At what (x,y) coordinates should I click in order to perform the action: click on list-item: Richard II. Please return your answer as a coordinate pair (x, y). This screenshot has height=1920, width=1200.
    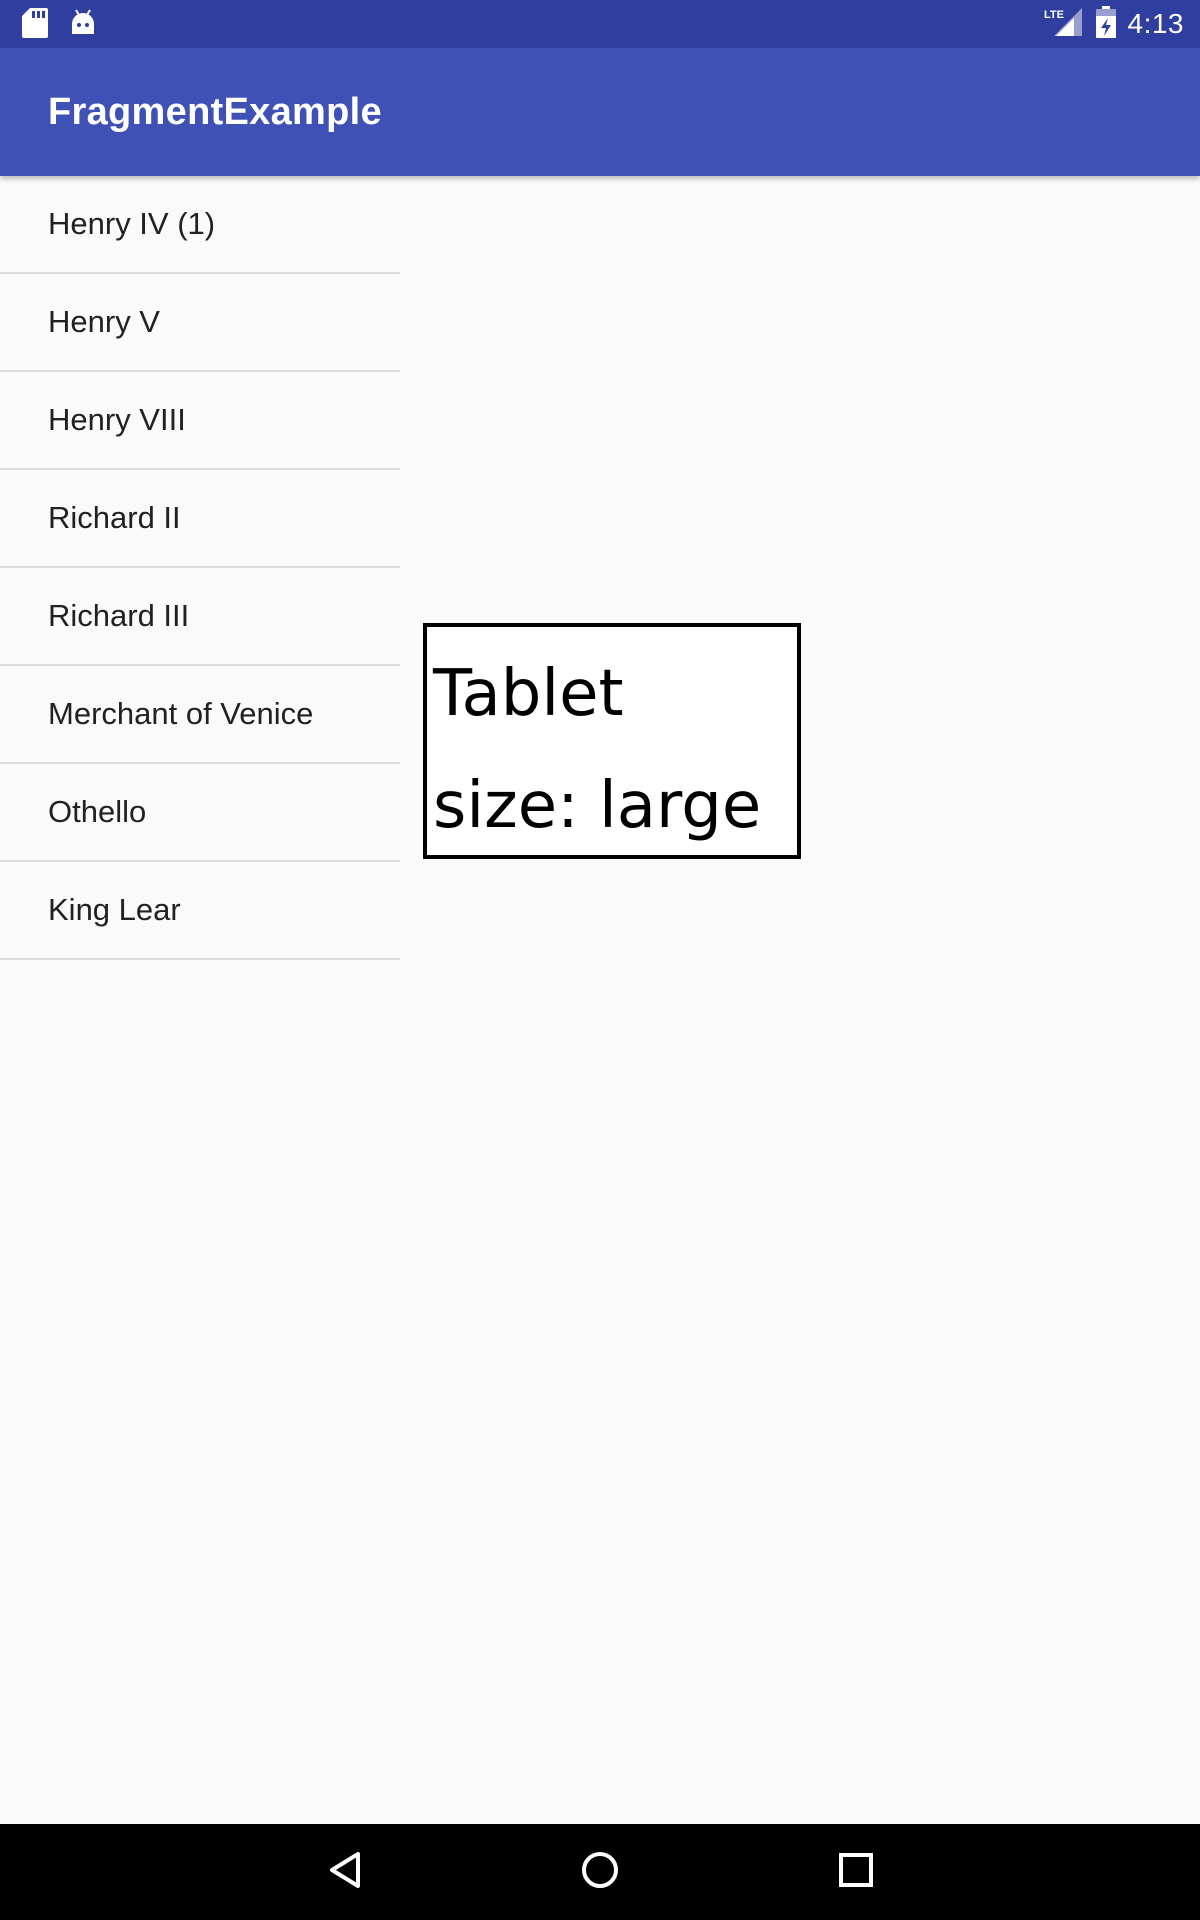
    Looking at the image, I should click on (200, 519).